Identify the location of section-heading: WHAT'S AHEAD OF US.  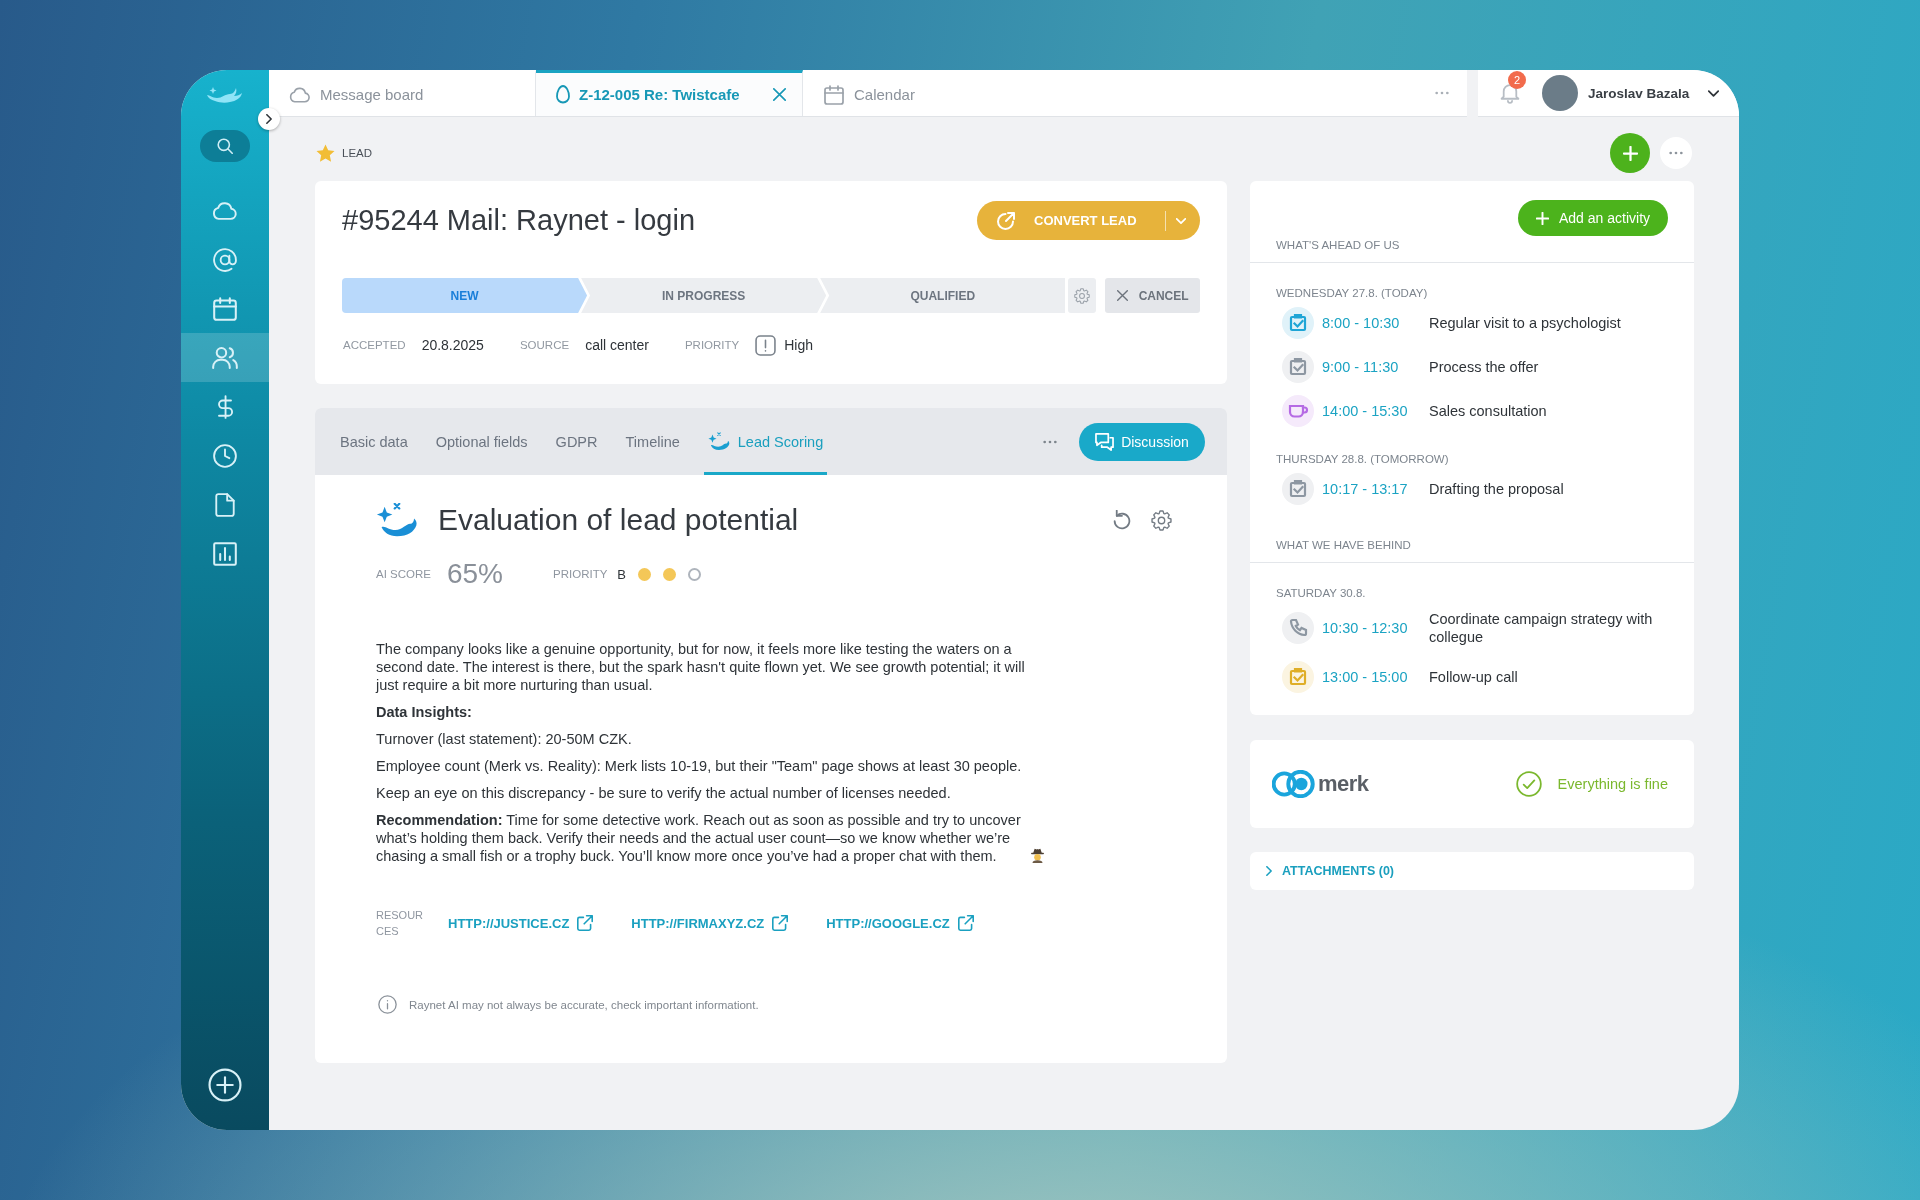
(1472, 249).